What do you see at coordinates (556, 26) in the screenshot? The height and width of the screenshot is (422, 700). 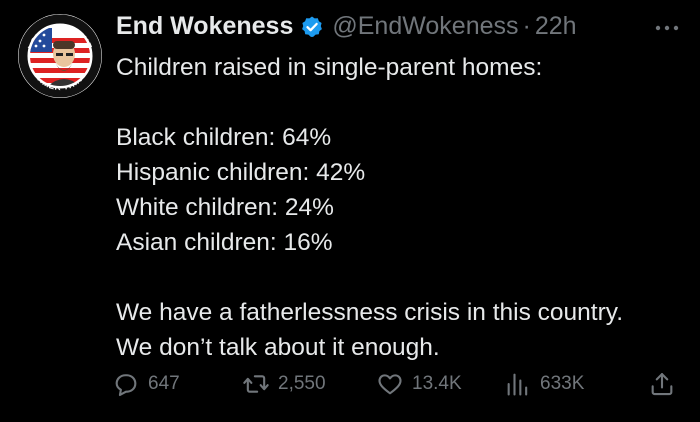 I see `timestamp: 22h` at bounding box center [556, 26].